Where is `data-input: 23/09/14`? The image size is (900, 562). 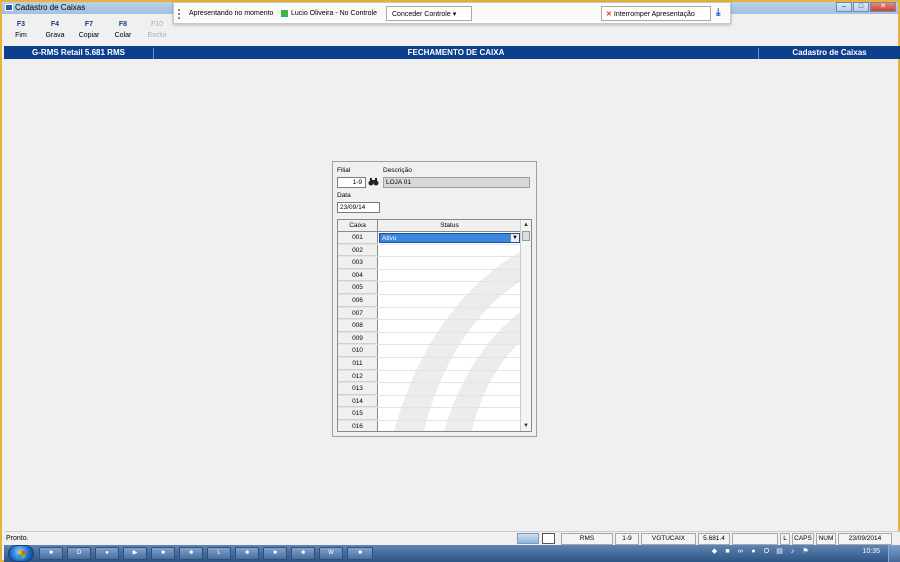 data-input: 23/09/14 is located at coordinates (358, 207).